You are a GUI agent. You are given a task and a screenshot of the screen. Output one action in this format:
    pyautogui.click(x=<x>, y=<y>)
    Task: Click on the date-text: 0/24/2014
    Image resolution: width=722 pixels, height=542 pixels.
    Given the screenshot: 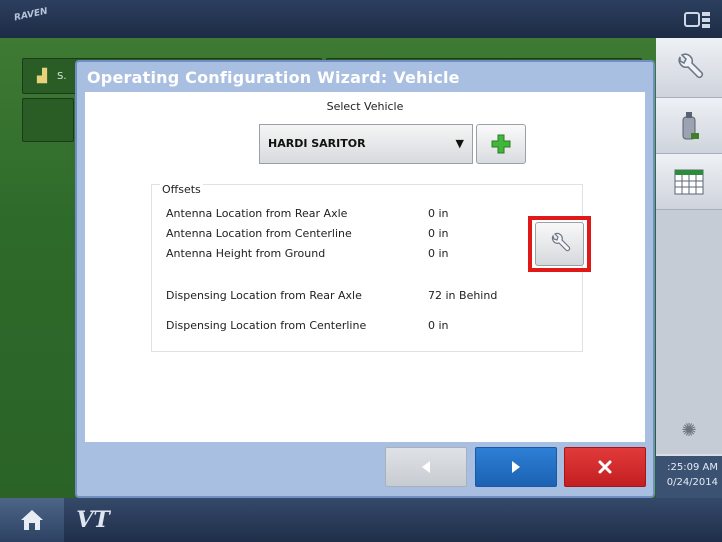 What is the action you would take?
    pyautogui.click(x=692, y=482)
    